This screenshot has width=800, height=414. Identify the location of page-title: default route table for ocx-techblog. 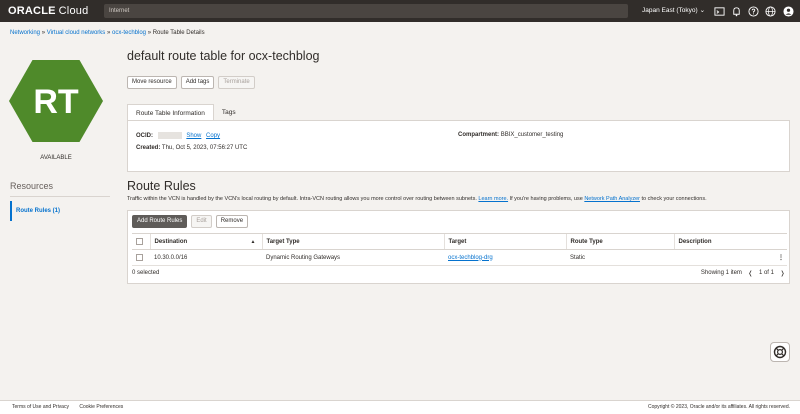
(223, 56).